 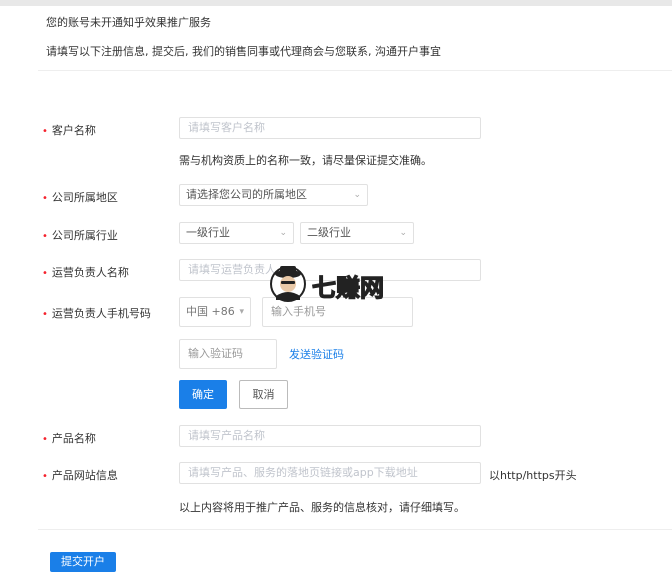 I want to click on caret-down-icon: ▾, so click(x=241, y=312).